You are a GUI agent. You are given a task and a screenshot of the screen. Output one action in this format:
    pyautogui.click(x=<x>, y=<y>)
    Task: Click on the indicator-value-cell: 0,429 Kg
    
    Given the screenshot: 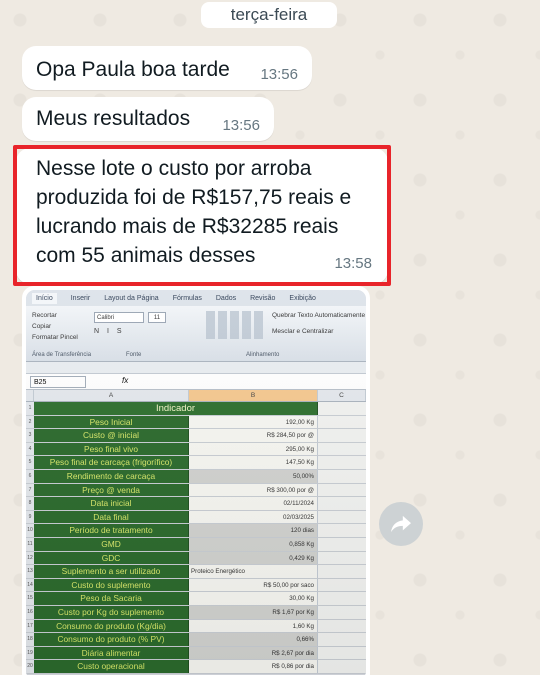 What is the action you would take?
    pyautogui.click(x=253, y=558)
    